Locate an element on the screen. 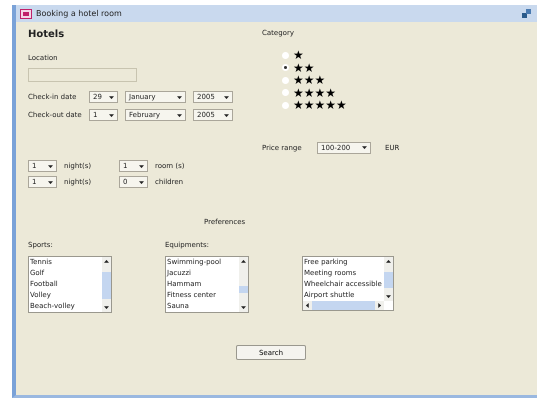 Image resolution: width=544 pixels, height=406 pixels. section-heading: Hotels is located at coordinates (46, 34).